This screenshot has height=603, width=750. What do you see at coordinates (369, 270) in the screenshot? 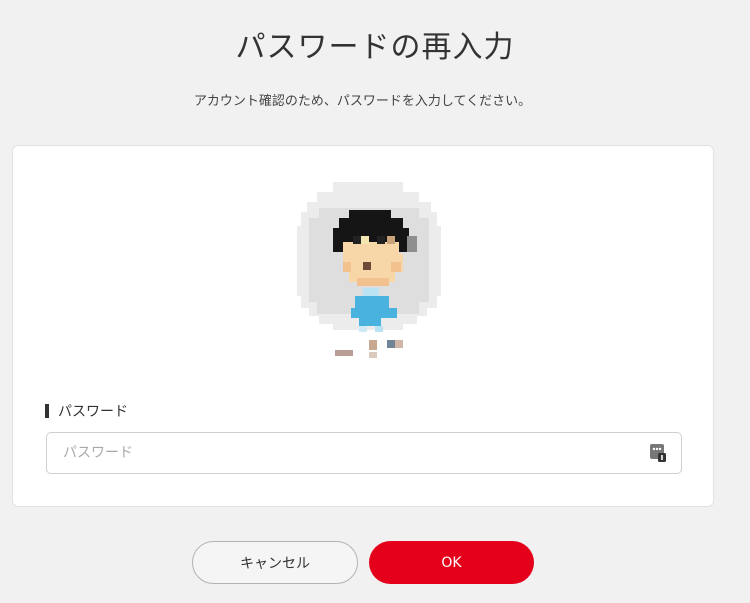
I see `pixel-avatar-icon` at bounding box center [369, 270].